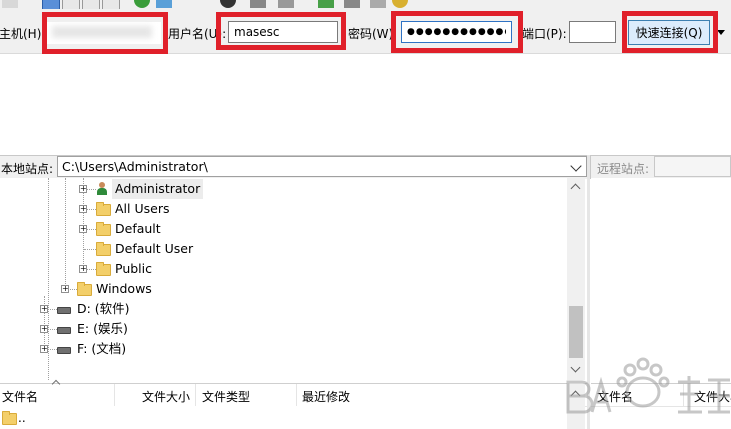 This screenshot has height=429, width=731. I want to click on pane-splitter, so click(588, 292).